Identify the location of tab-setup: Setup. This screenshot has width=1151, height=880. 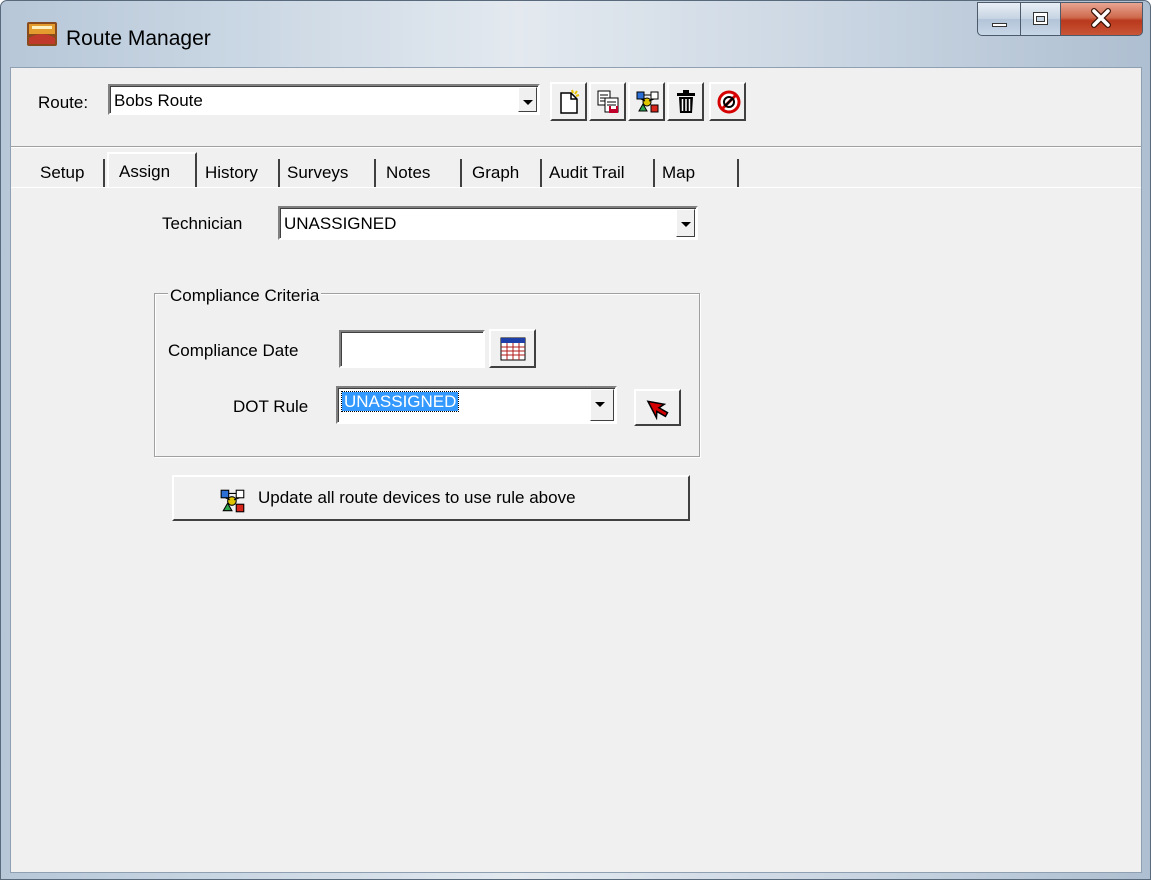
(66, 173).